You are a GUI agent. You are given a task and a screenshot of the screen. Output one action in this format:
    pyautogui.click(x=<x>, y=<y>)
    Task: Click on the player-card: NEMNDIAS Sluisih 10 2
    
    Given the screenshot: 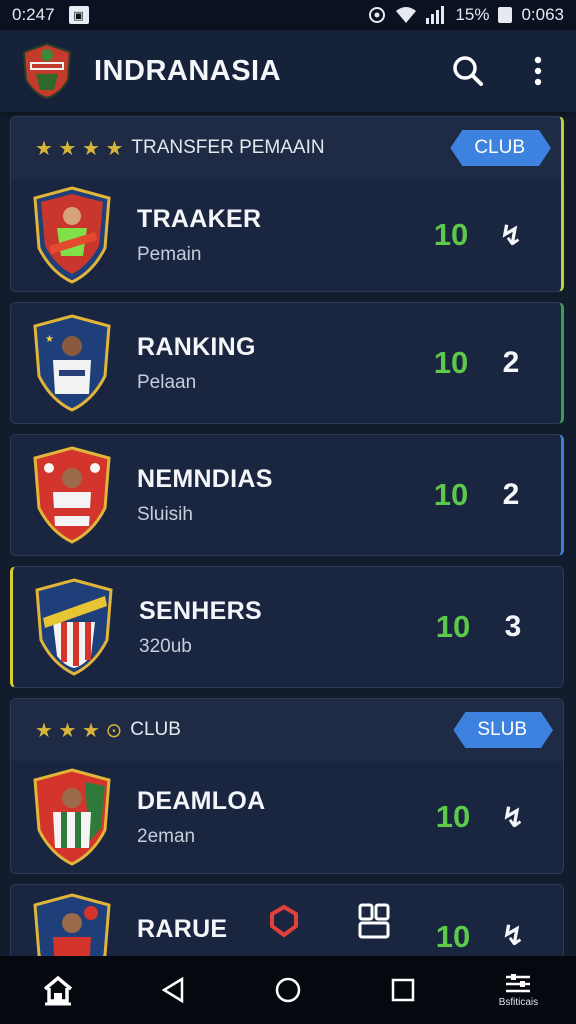 What is the action you would take?
    pyautogui.click(x=287, y=495)
    